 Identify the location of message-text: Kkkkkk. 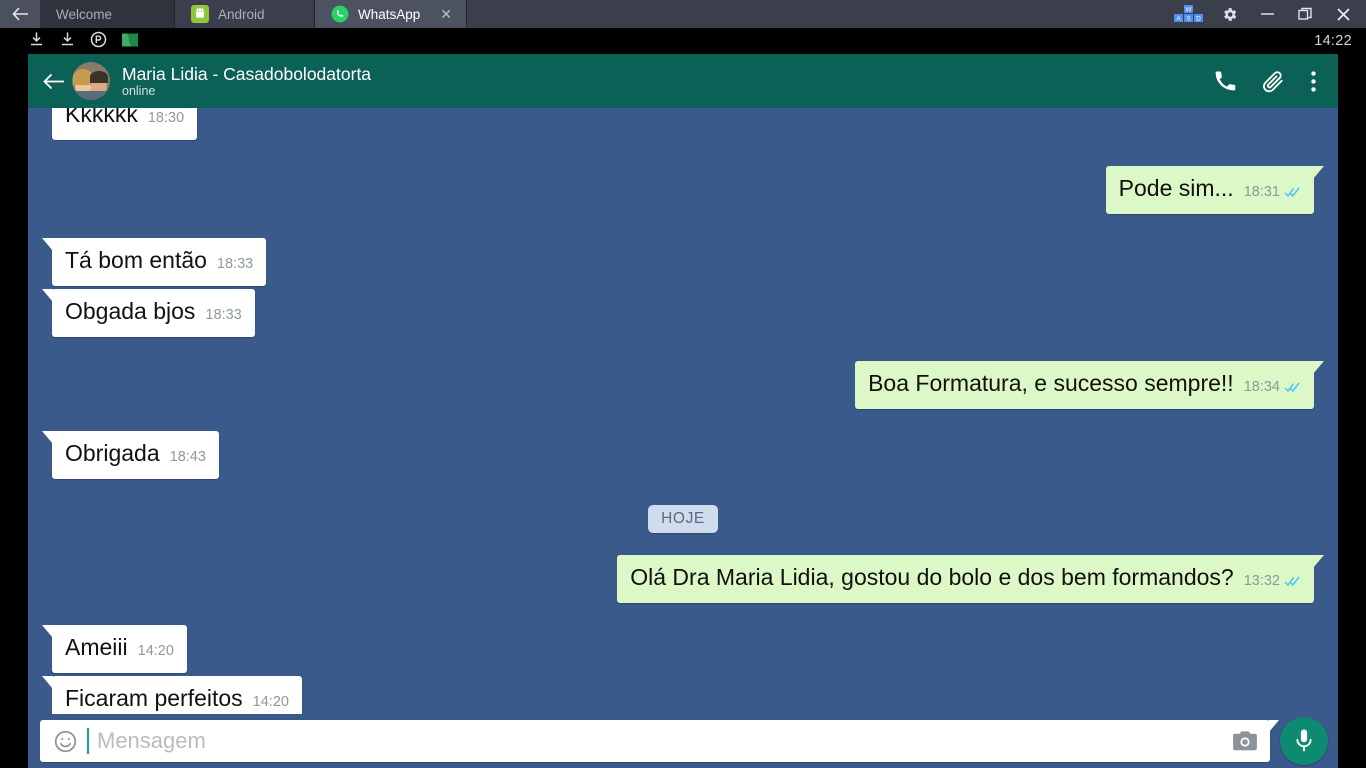
(101, 117).